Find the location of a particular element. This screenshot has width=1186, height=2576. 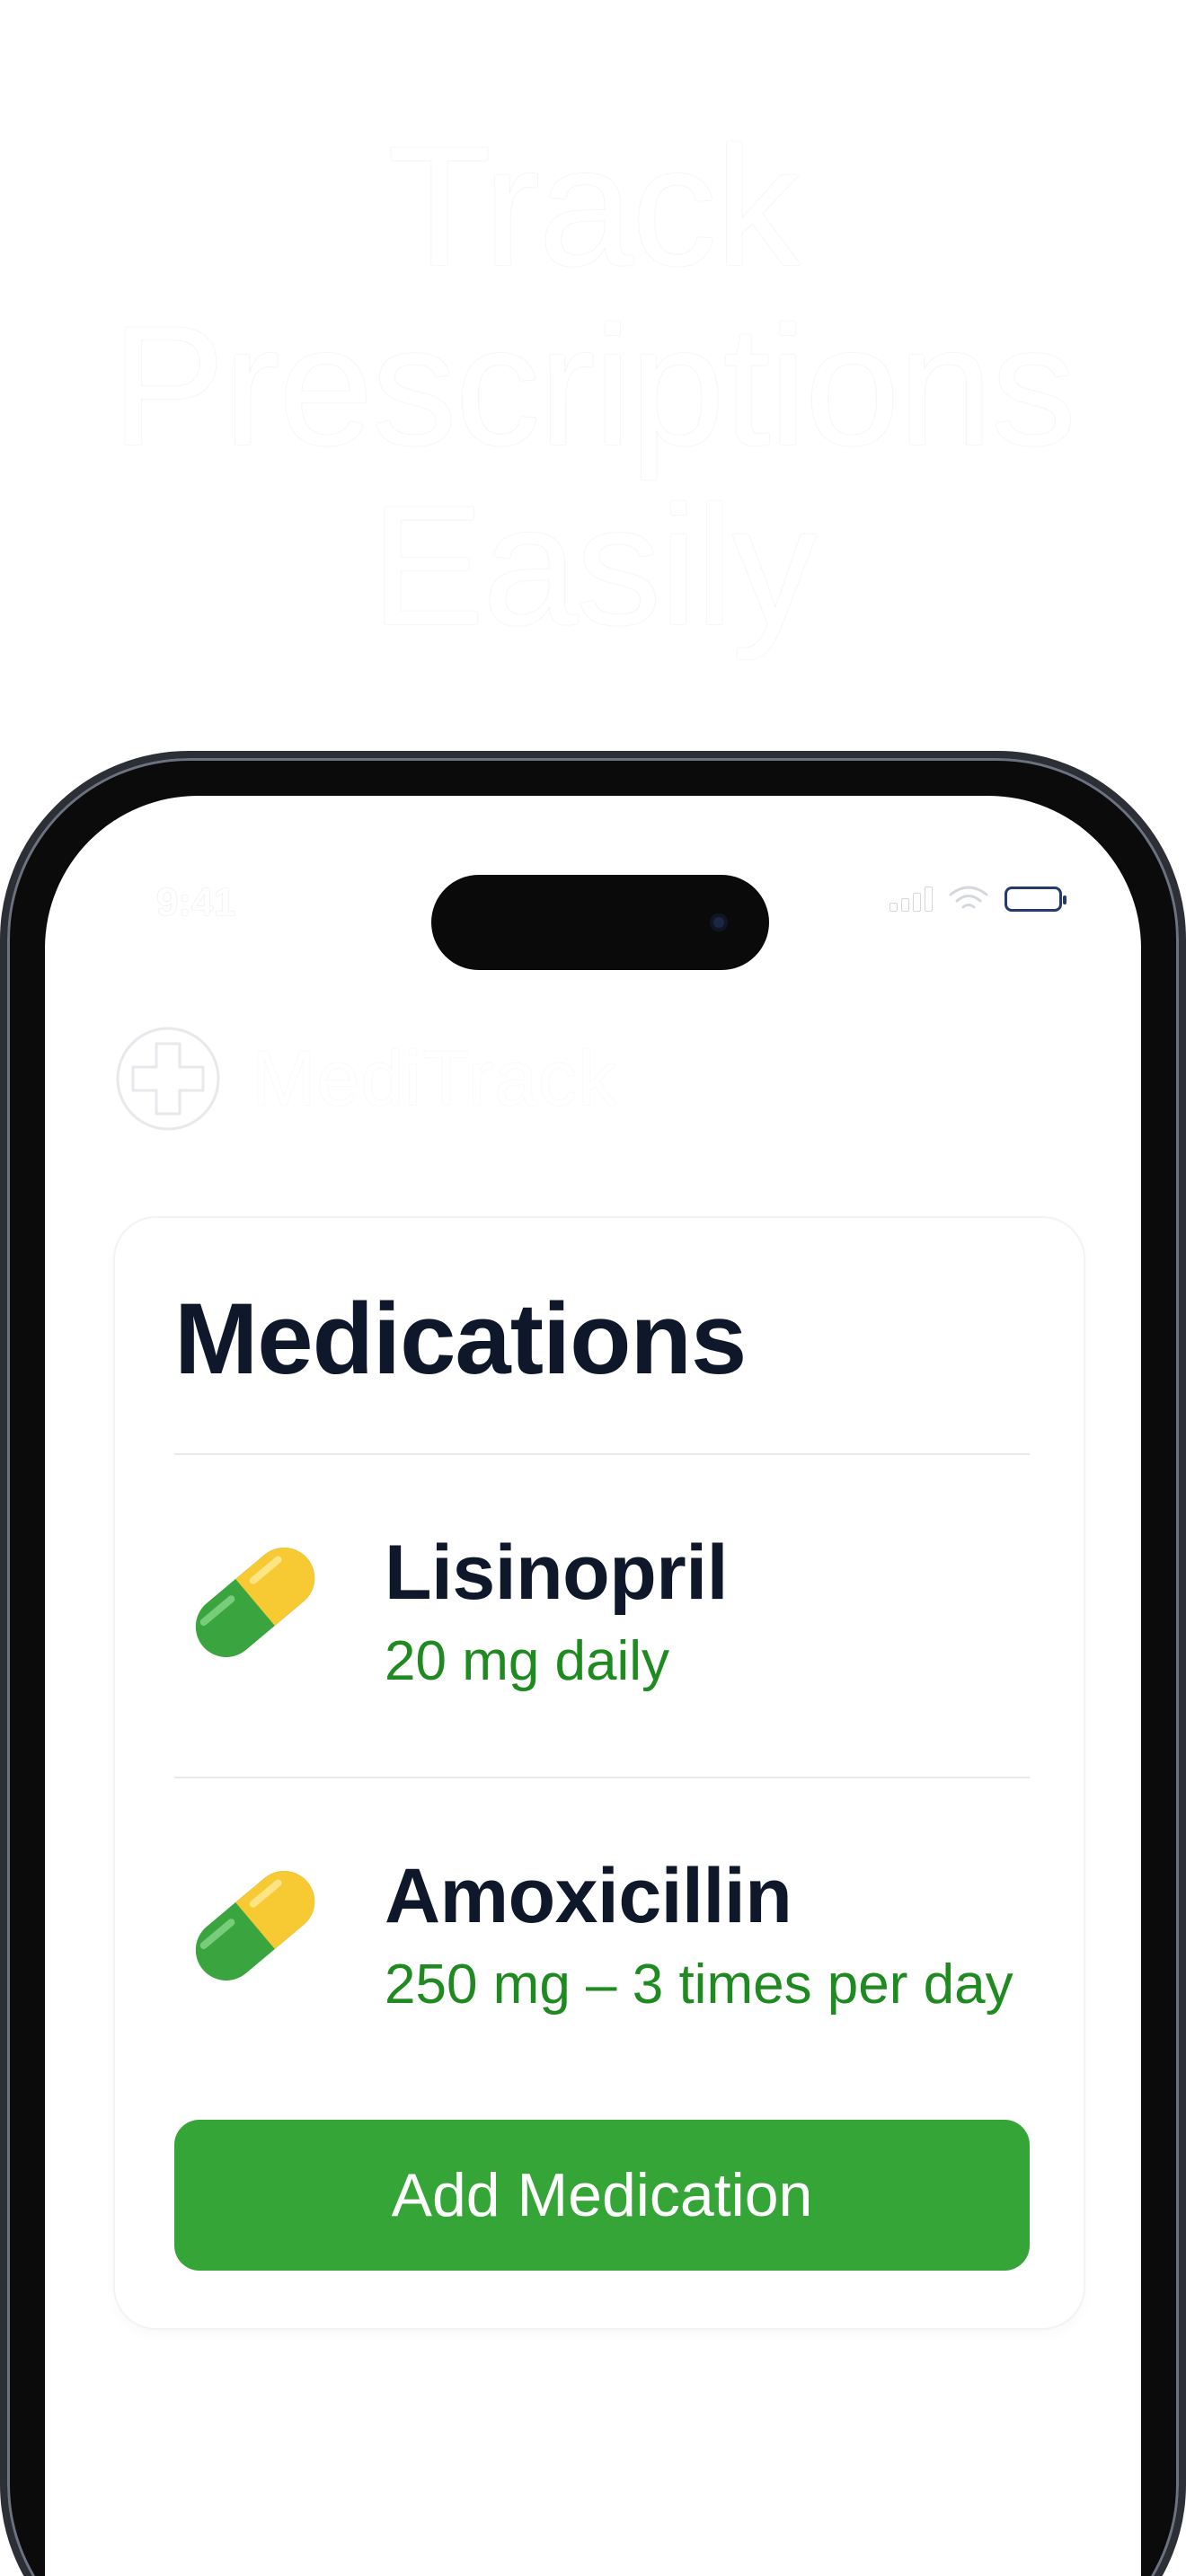

headline-line-2: Prescriptions is located at coordinates (593, 386).